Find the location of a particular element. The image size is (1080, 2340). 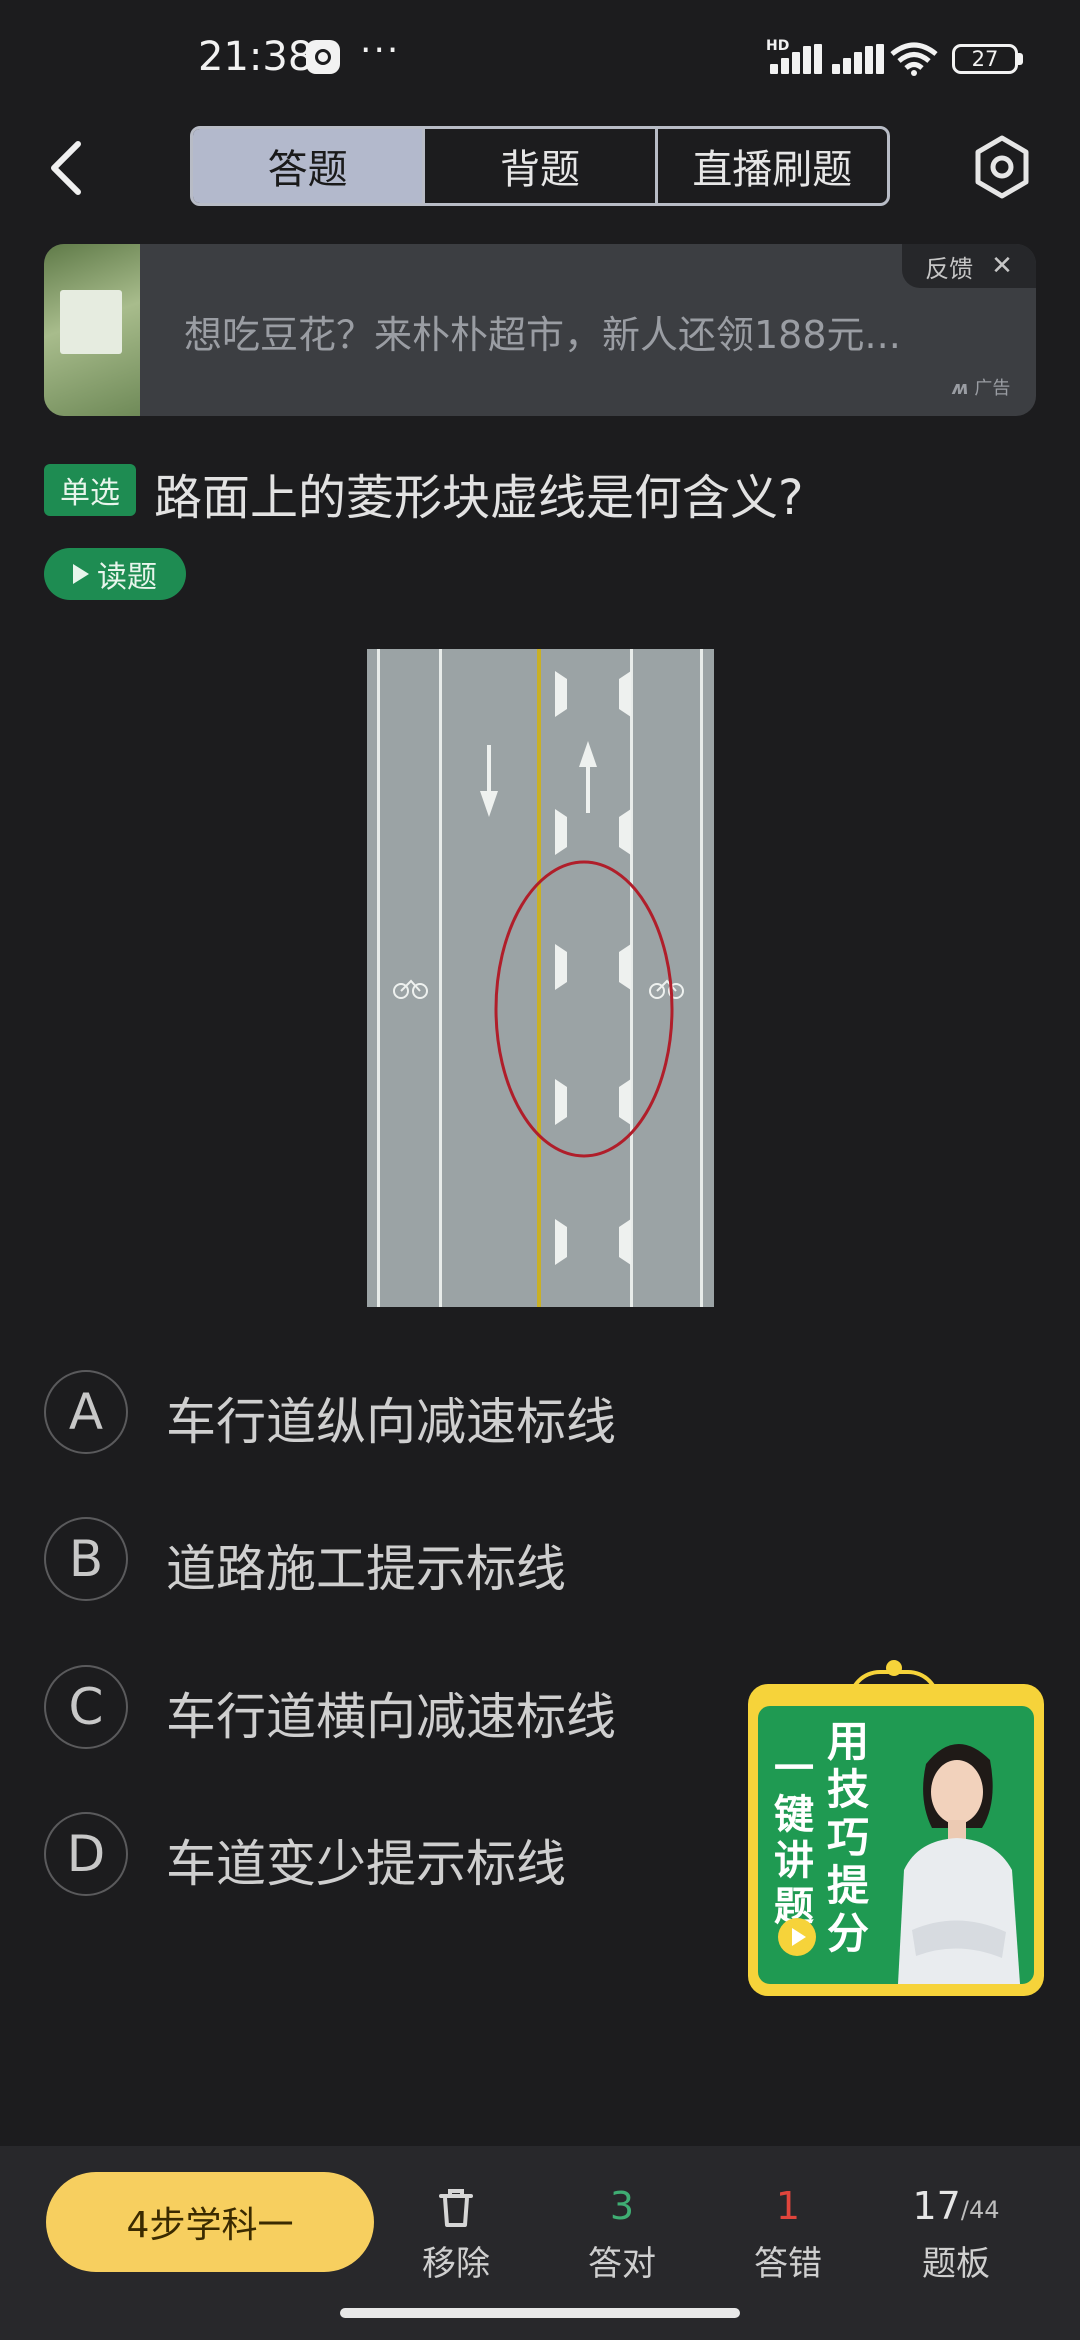

board-label: 题板 is located at coordinates (956, 2264).